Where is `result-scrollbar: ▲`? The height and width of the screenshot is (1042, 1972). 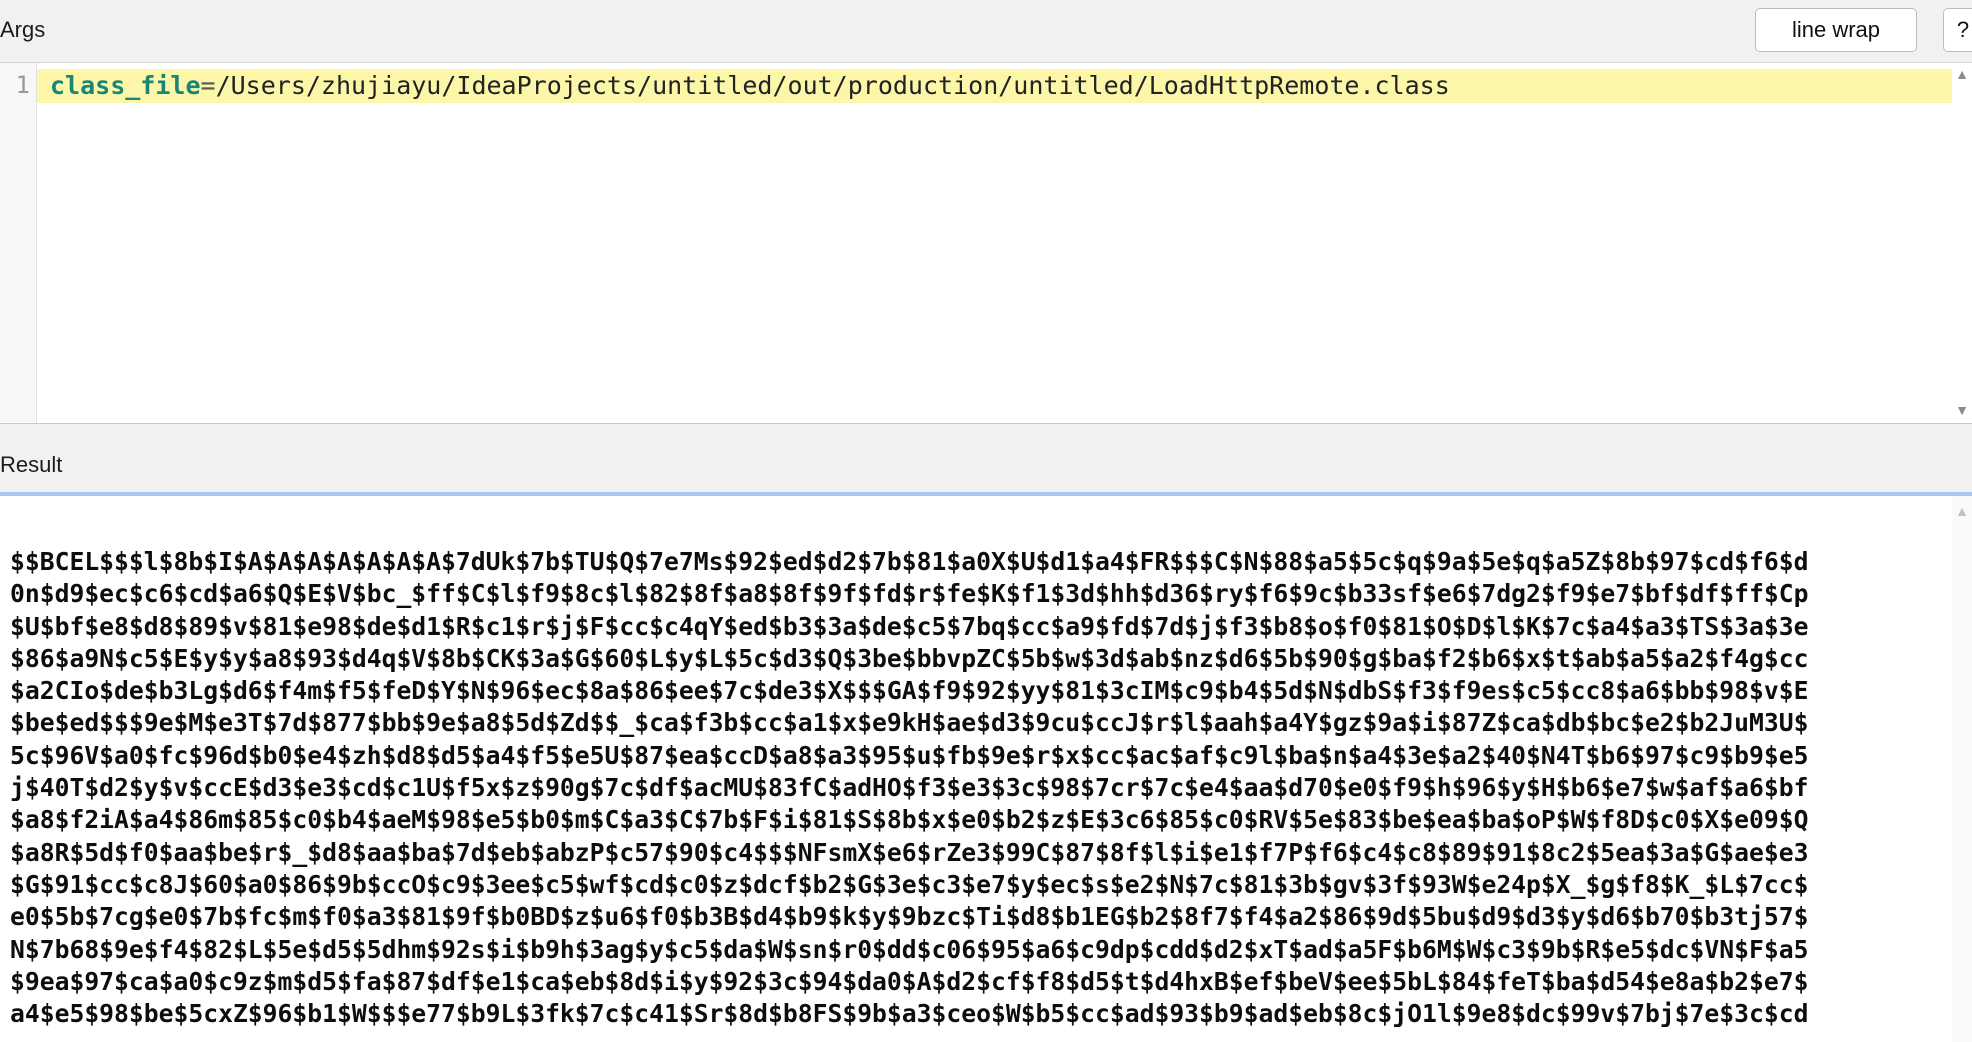
result-scrollbar: ▲ is located at coordinates (1962, 769).